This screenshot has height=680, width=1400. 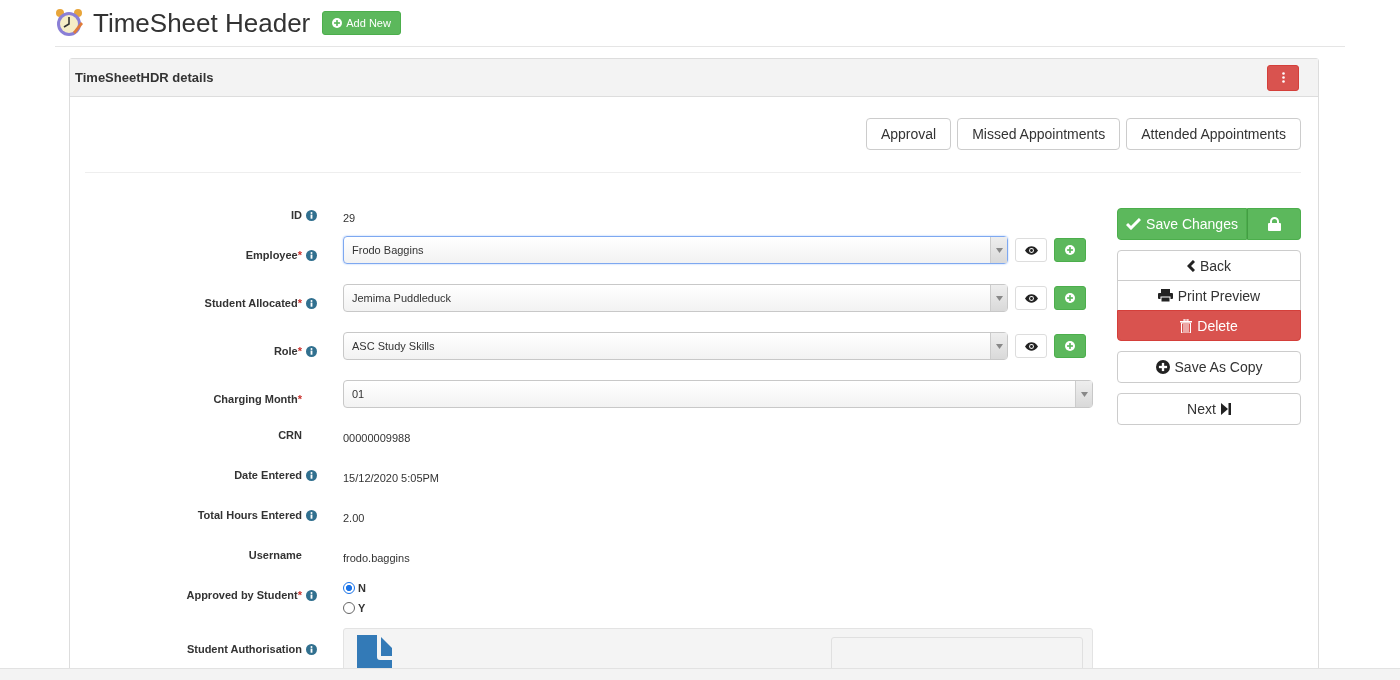 I want to click on copy-button: Save As Copy, so click(x=1209, y=367).